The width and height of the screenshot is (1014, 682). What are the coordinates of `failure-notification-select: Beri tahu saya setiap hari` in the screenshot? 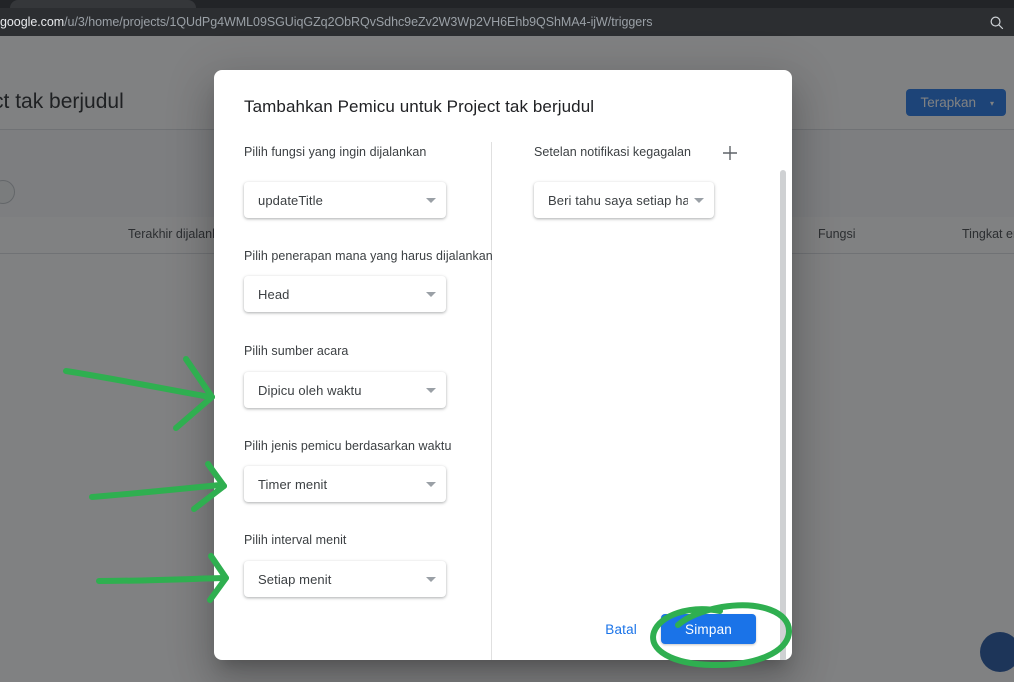 It's located at (624, 200).